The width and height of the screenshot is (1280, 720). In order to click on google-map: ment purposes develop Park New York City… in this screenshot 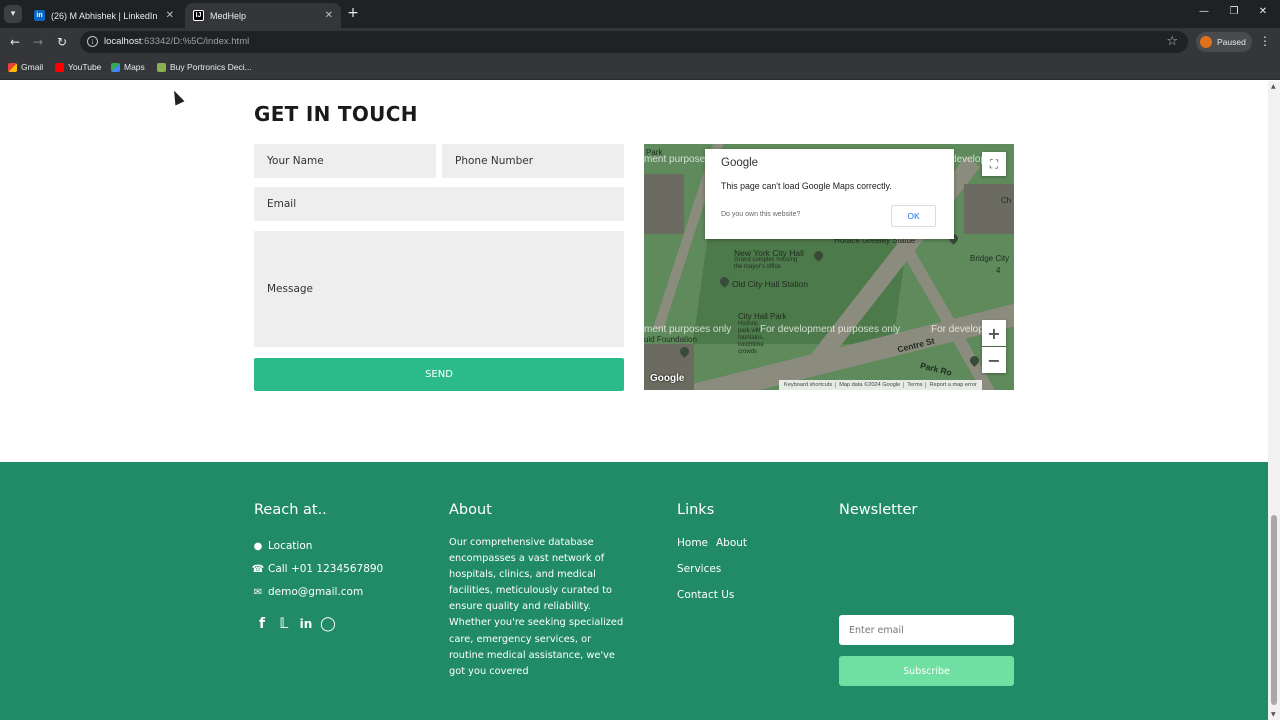, I will do `click(829, 267)`.